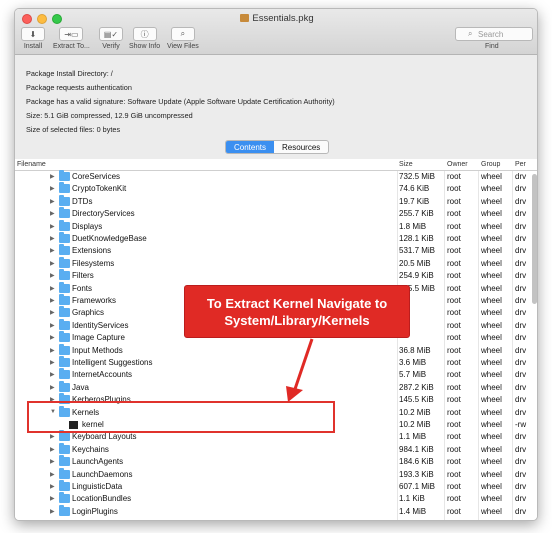  Describe the element at coordinates (415, 412) in the screenshot. I see `row-size: 10.2 MiB` at that location.